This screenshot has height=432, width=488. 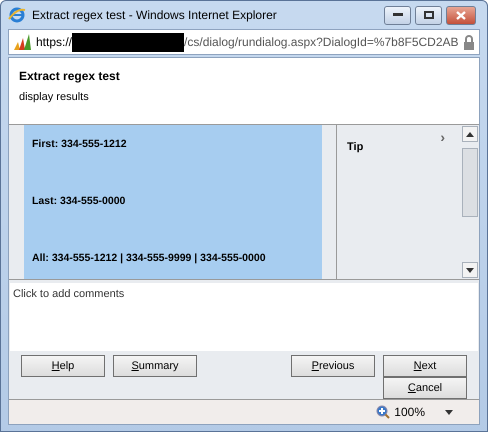 What do you see at coordinates (383, 412) in the screenshot?
I see `zoom-icon` at bounding box center [383, 412].